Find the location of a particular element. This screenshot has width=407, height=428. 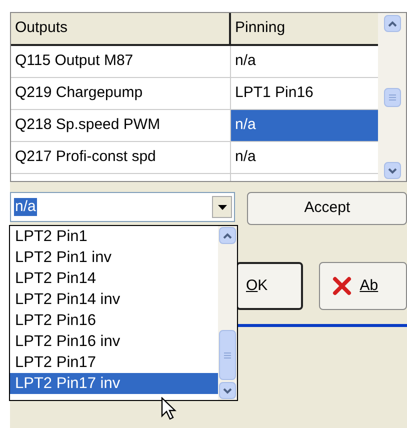

table-cell: Q115 Output M87 is located at coordinates (121, 61).